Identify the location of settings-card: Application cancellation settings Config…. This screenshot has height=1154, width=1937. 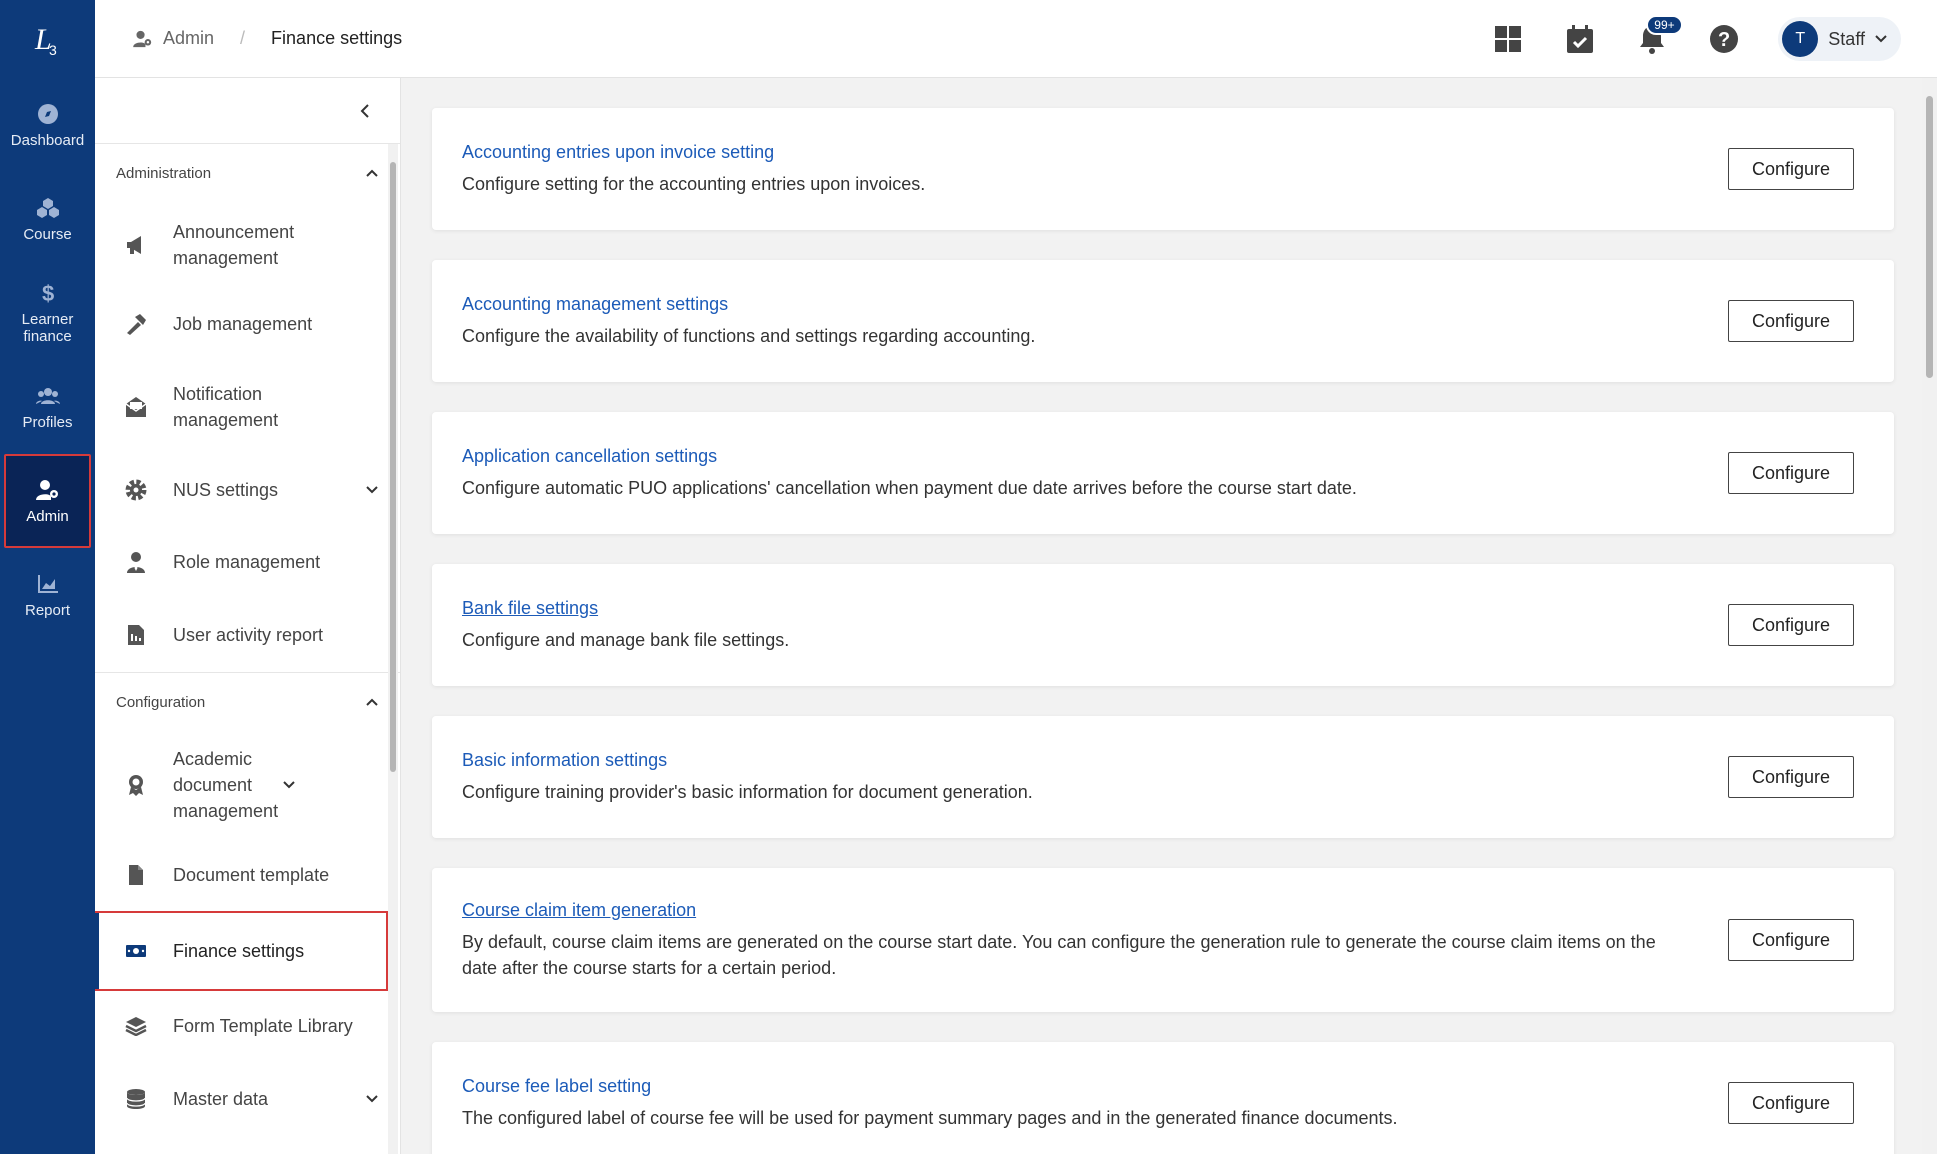
(1163, 473).